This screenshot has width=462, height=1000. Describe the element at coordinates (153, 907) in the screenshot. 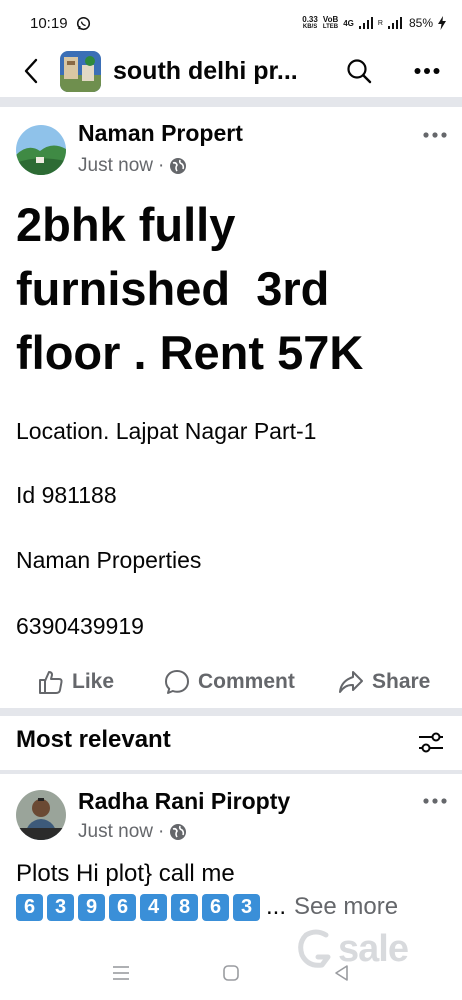

I see `keycap-digit: 4` at that location.